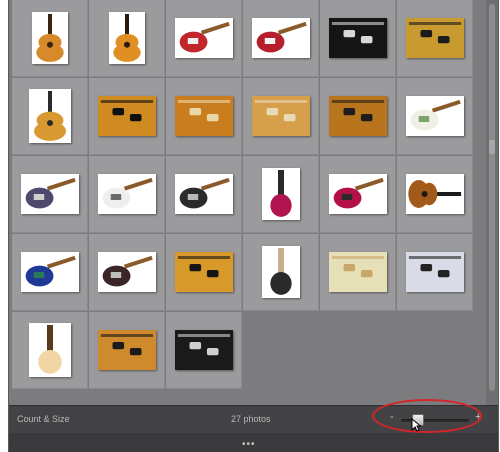  I want to click on scrollbar-thumb, so click(492, 197).